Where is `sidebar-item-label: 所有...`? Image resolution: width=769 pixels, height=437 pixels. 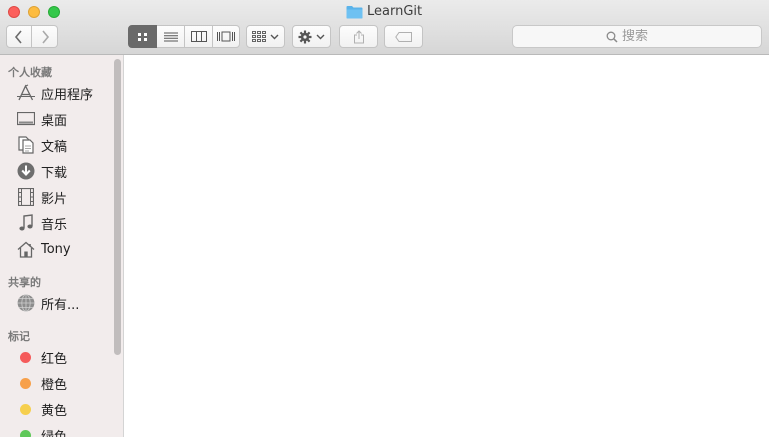
sidebar-item-label: 所有... is located at coordinates (60, 305).